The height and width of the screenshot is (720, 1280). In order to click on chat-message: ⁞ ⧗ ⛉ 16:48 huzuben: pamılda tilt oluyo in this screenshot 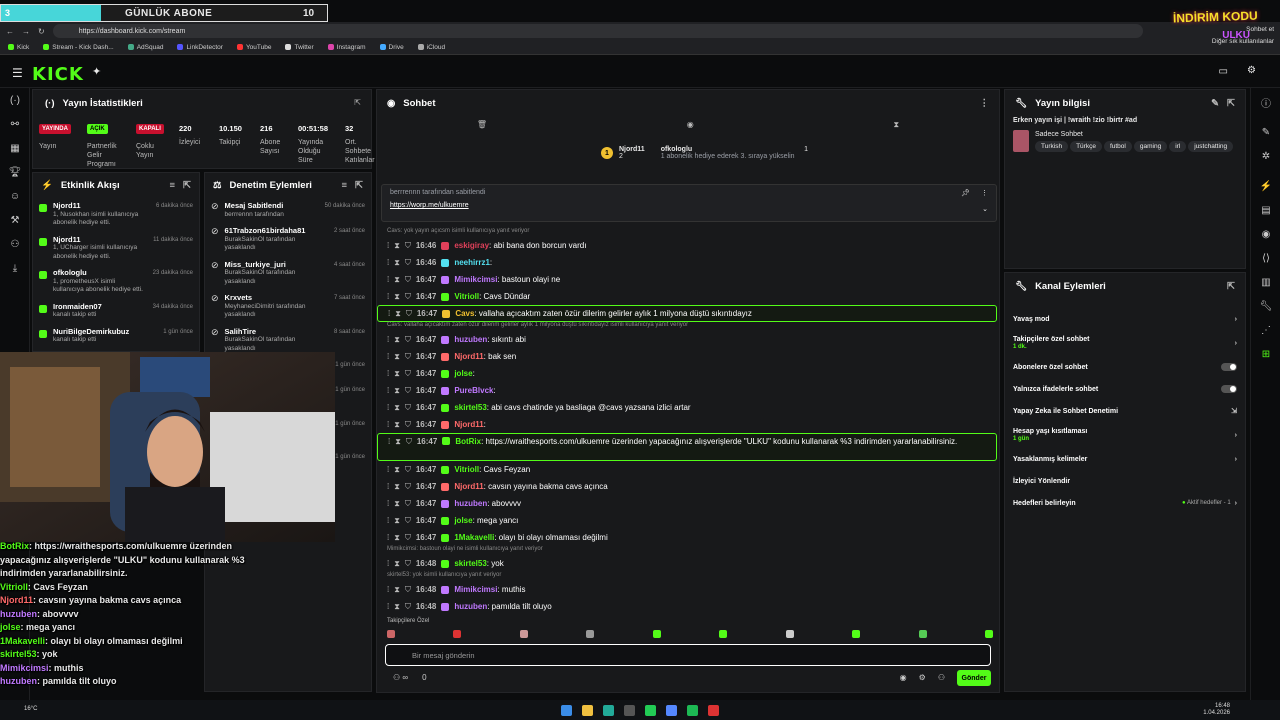, I will do `click(687, 606)`.